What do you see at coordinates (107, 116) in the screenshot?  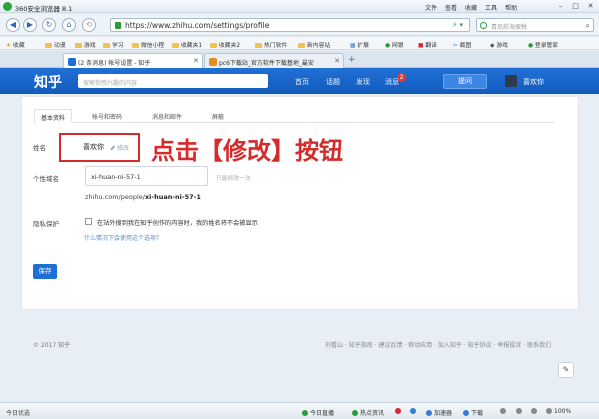 I see `tab-account-password: 帐号和密码` at bounding box center [107, 116].